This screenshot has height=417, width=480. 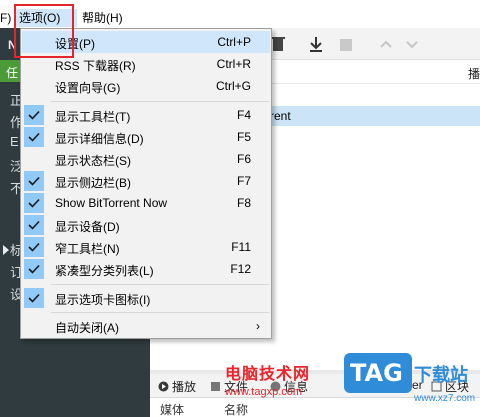 I want to click on menu-item-show-toolbar: 显示工具栏(T) F4, so click(x=146, y=115).